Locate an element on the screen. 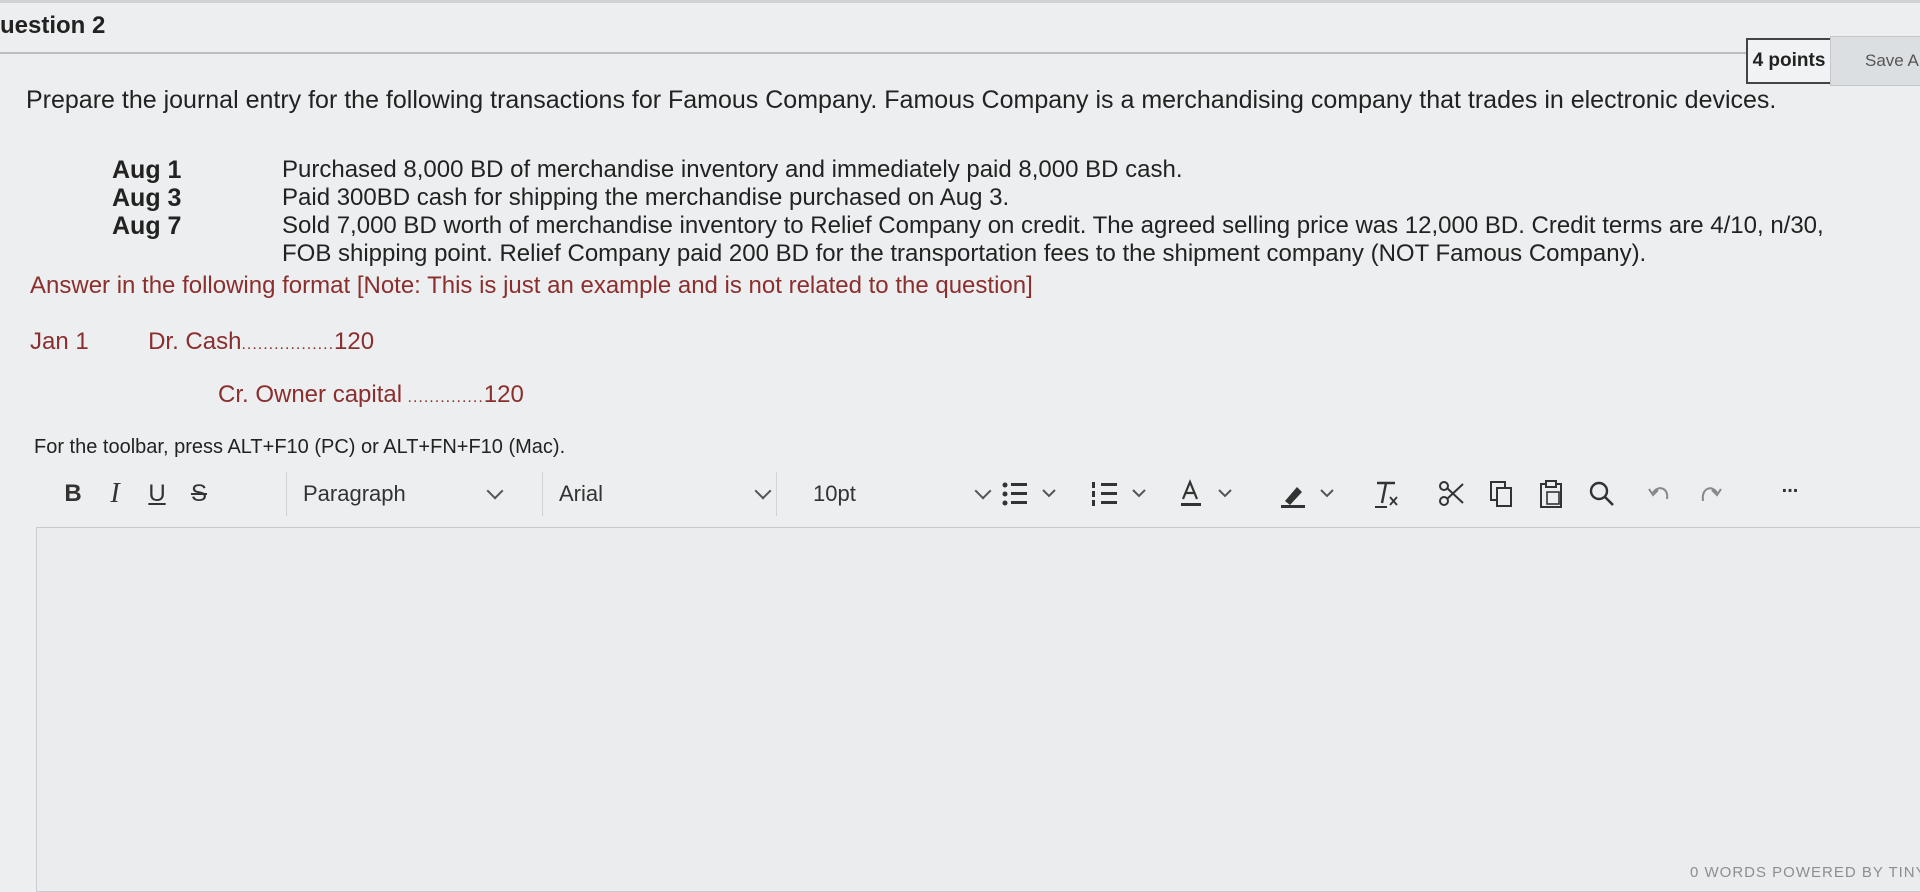  highlight-color-button is located at coordinates (1311, 494).